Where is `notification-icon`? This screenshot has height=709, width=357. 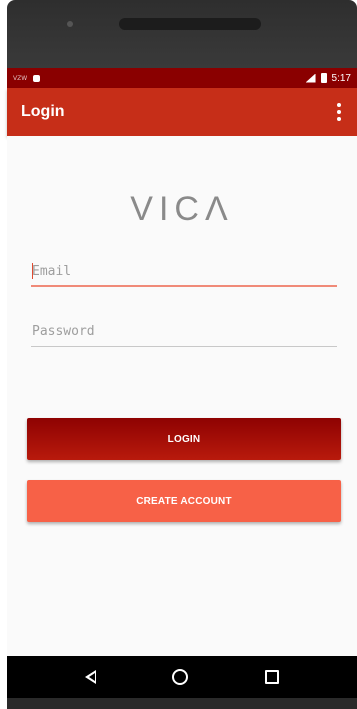 notification-icon is located at coordinates (37, 78).